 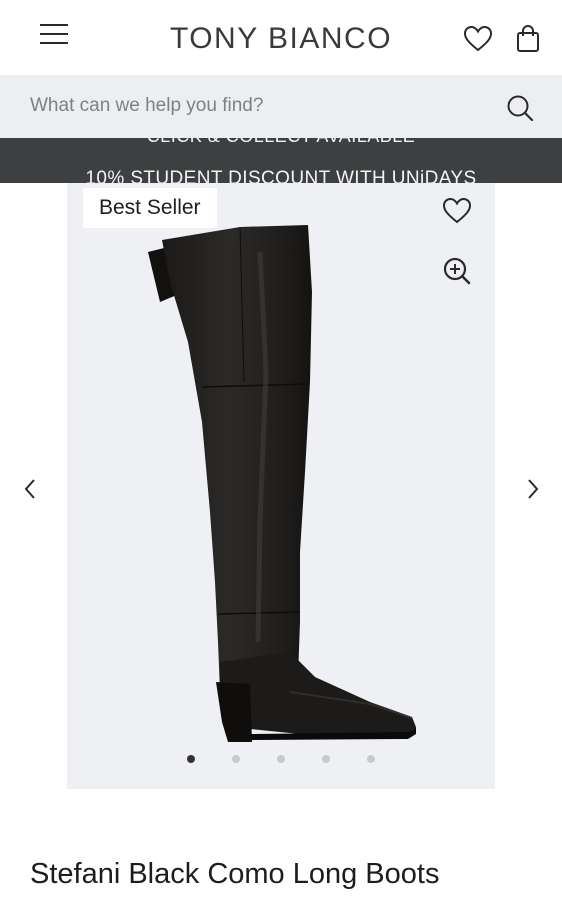 I want to click on promo-message-current: 10% STUDENT DISCOUNT WITH UNiDAYS, so click(x=281, y=175).